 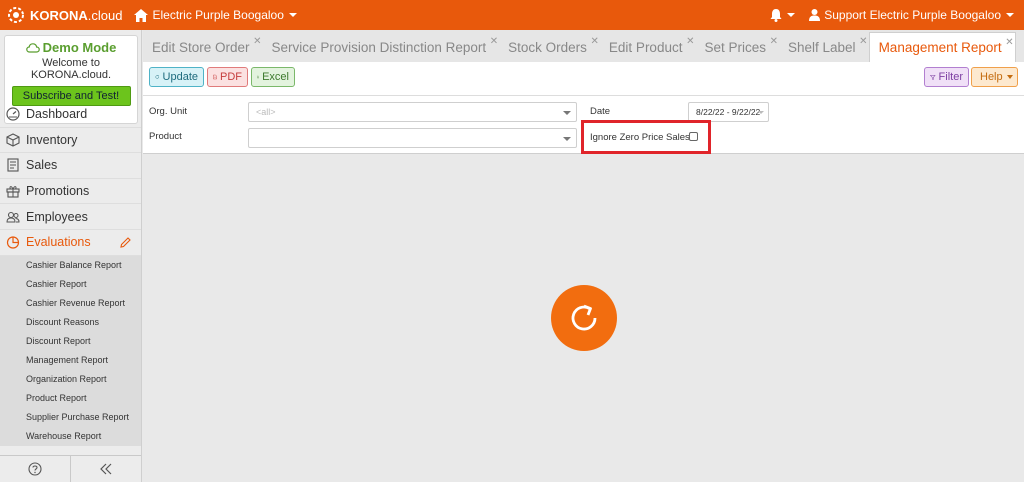 I want to click on question-circle-icon, so click(x=35, y=469).